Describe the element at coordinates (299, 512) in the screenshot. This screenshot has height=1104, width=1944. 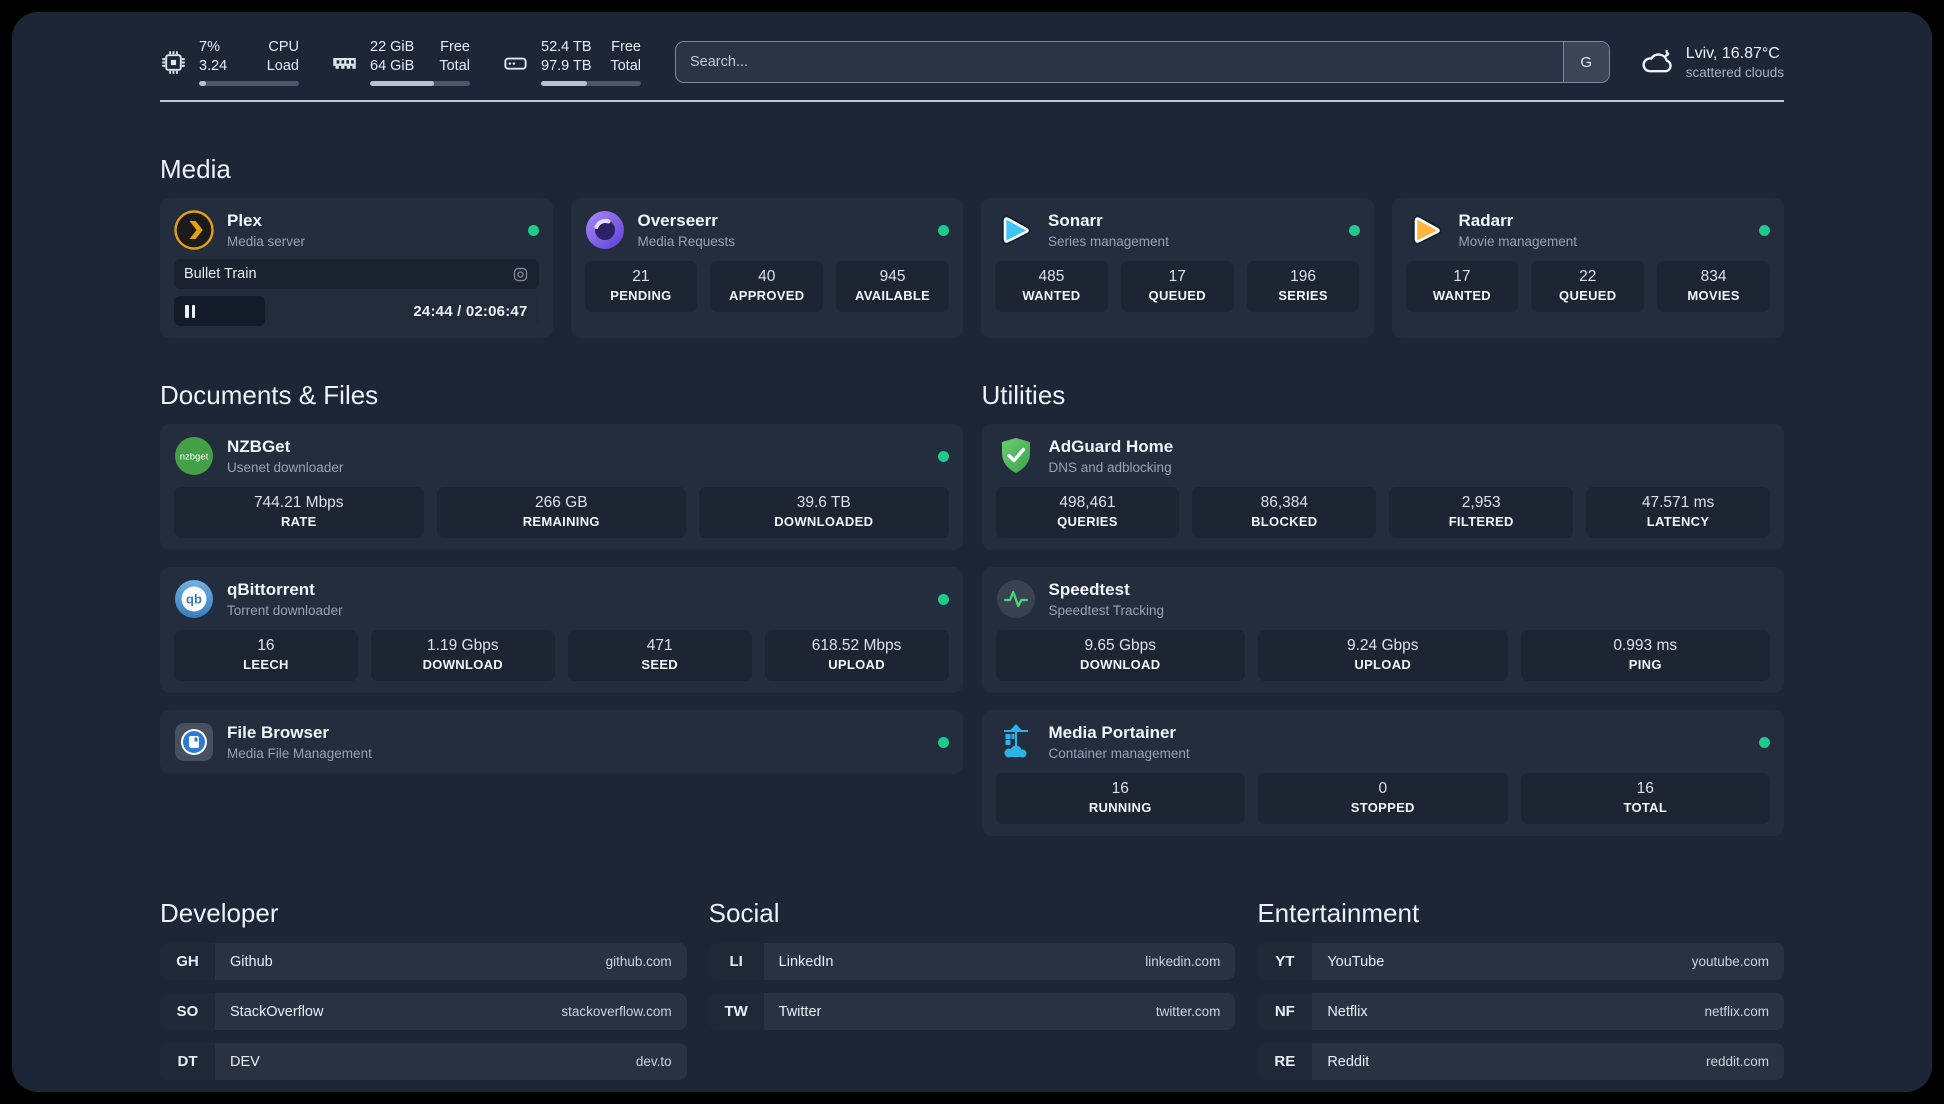
I see `stat-tile: 744.21 Mbps RATE` at that location.